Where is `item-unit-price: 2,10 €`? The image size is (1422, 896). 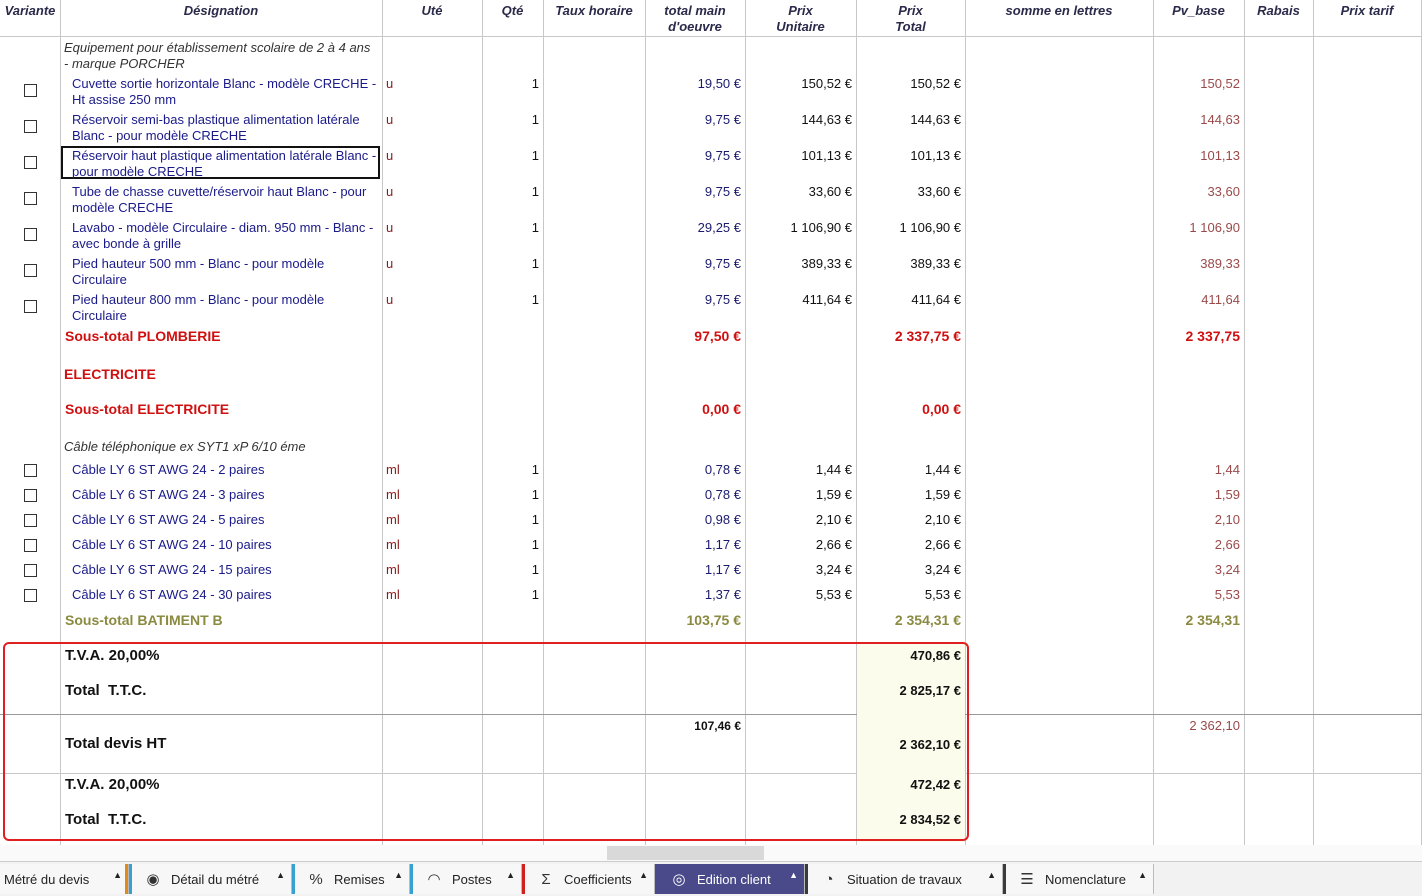
item-unit-price: 2,10 € is located at coordinates (798, 520).